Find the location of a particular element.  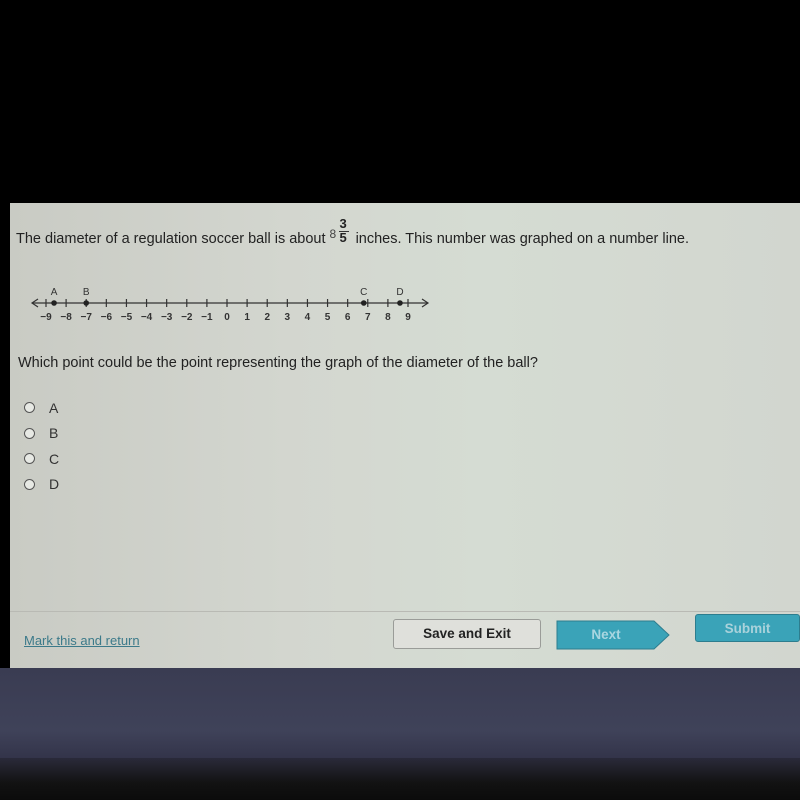

mixed-number-numerator: 3 is located at coordinates (343, 223).